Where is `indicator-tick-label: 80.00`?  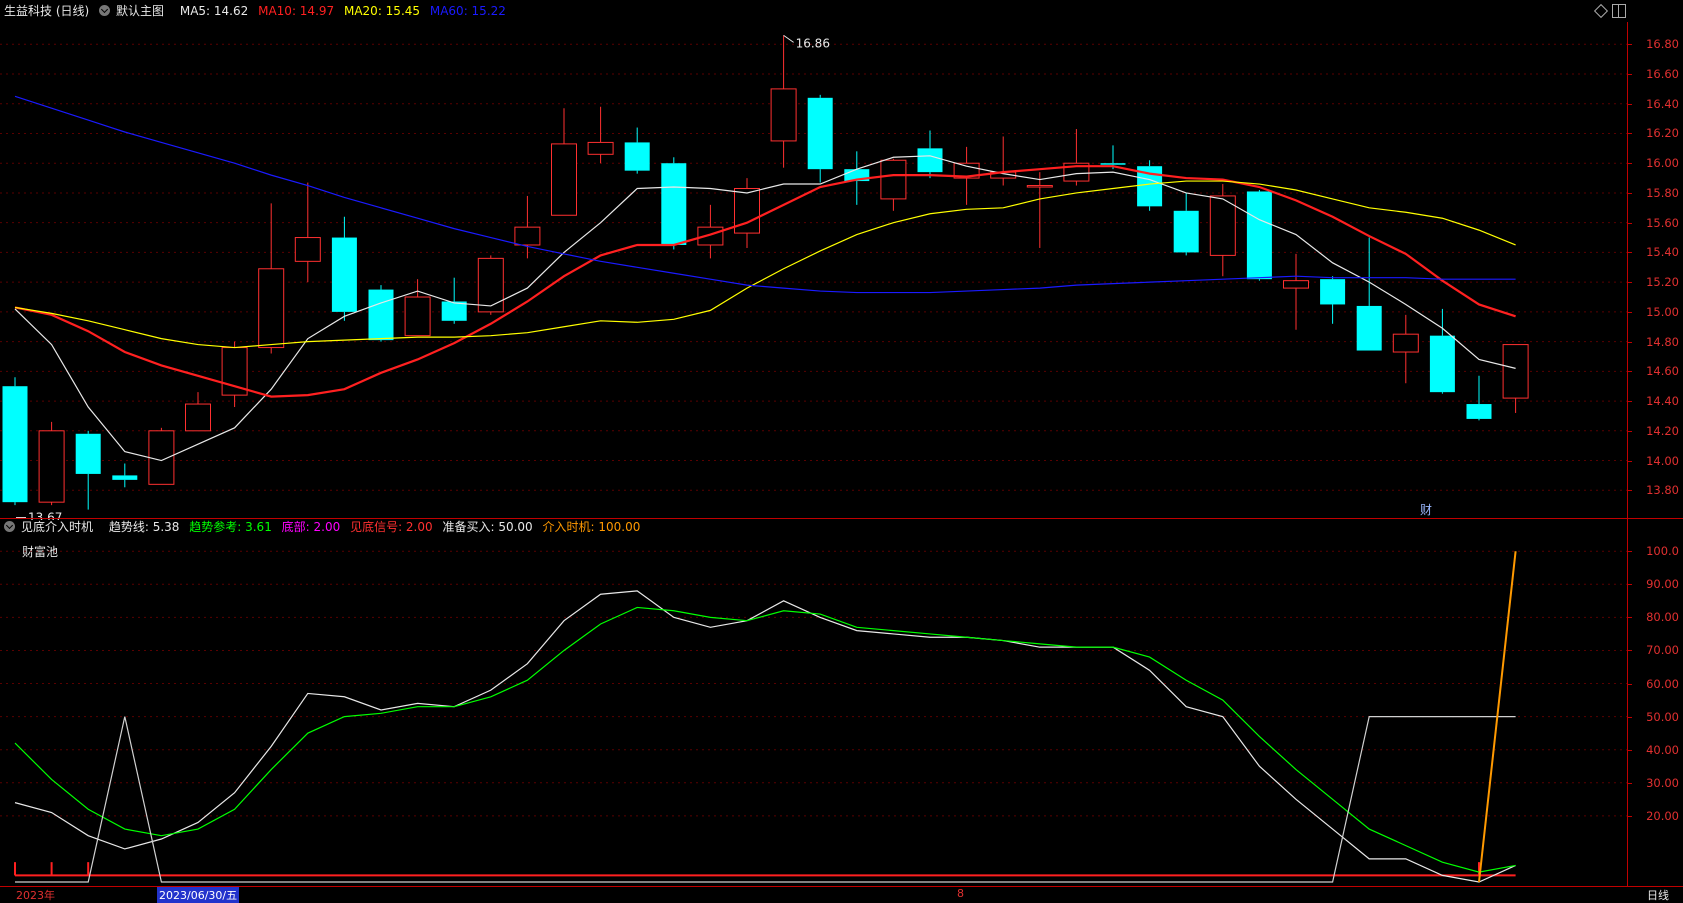 indicator-tick-label: 80.00 is located at coordinates (1662, 617).